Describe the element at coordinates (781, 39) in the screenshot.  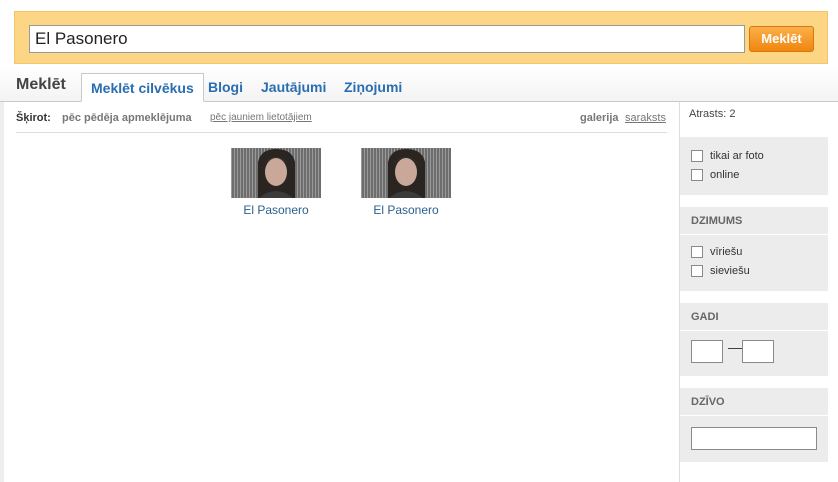
I see `search-button: Meklēt` at that location.